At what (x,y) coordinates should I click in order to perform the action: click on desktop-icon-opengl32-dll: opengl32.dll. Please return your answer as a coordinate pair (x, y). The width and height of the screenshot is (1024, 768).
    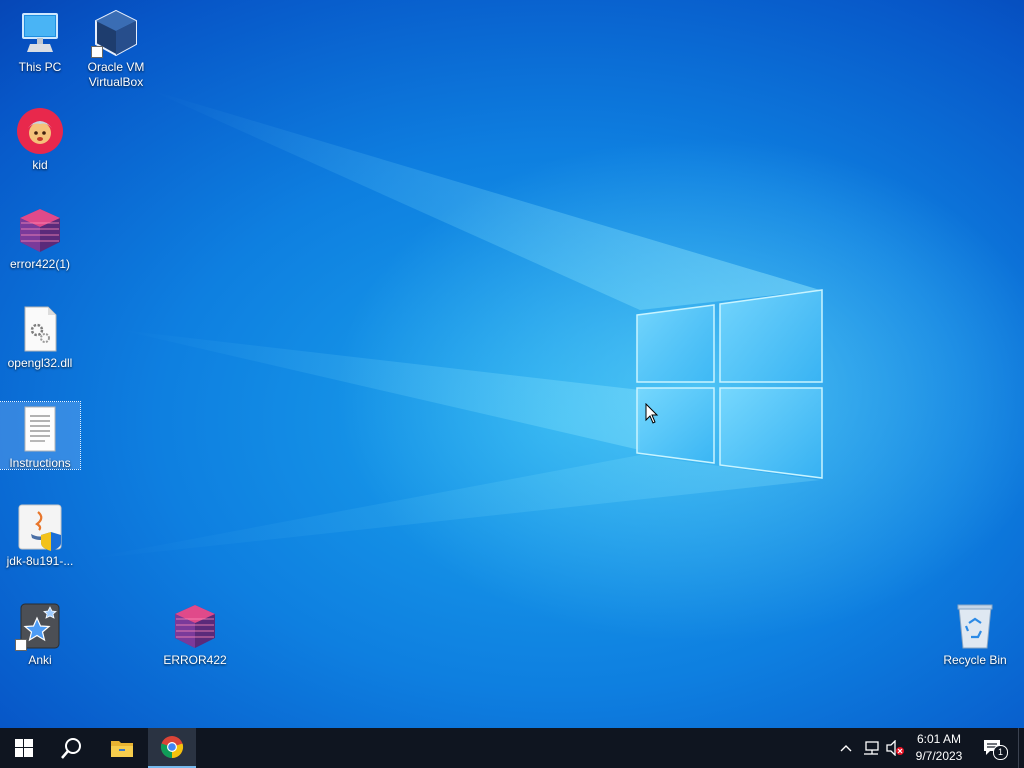
    Looking at the image, I should click on (40, 336).